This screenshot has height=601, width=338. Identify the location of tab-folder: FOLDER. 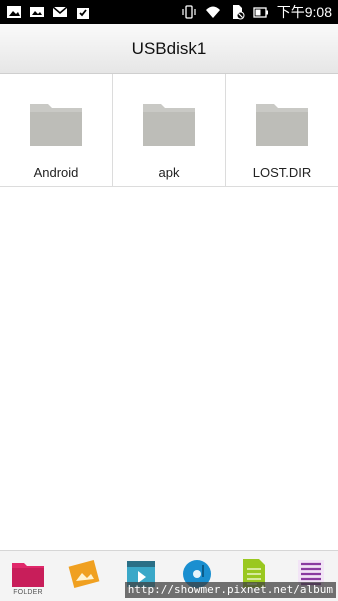
(28, 576).